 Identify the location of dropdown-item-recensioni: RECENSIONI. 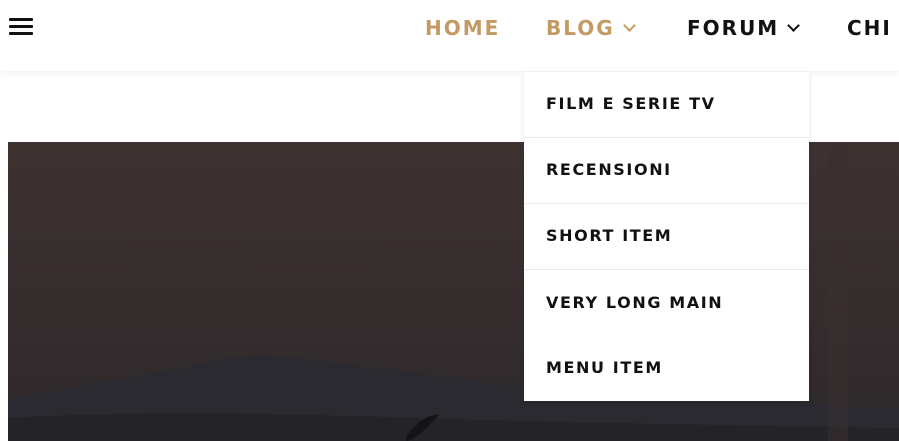
(666, 171).